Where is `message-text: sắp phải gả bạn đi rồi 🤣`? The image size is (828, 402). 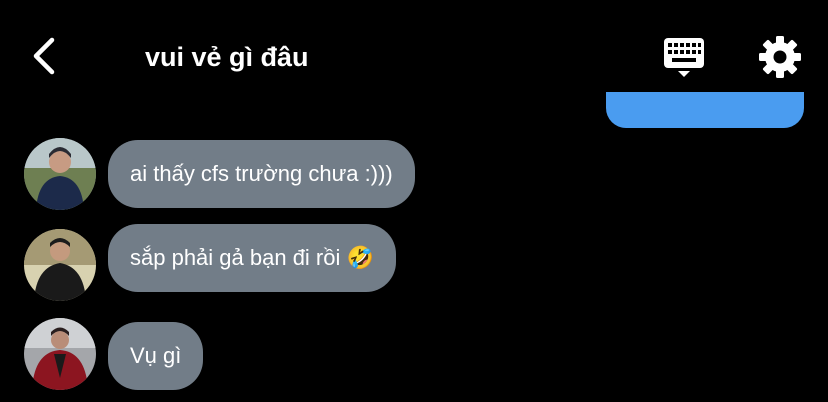 message-text: sắp phải gả bạn đi rồi 🤣 is located at coordinates (252, 257).